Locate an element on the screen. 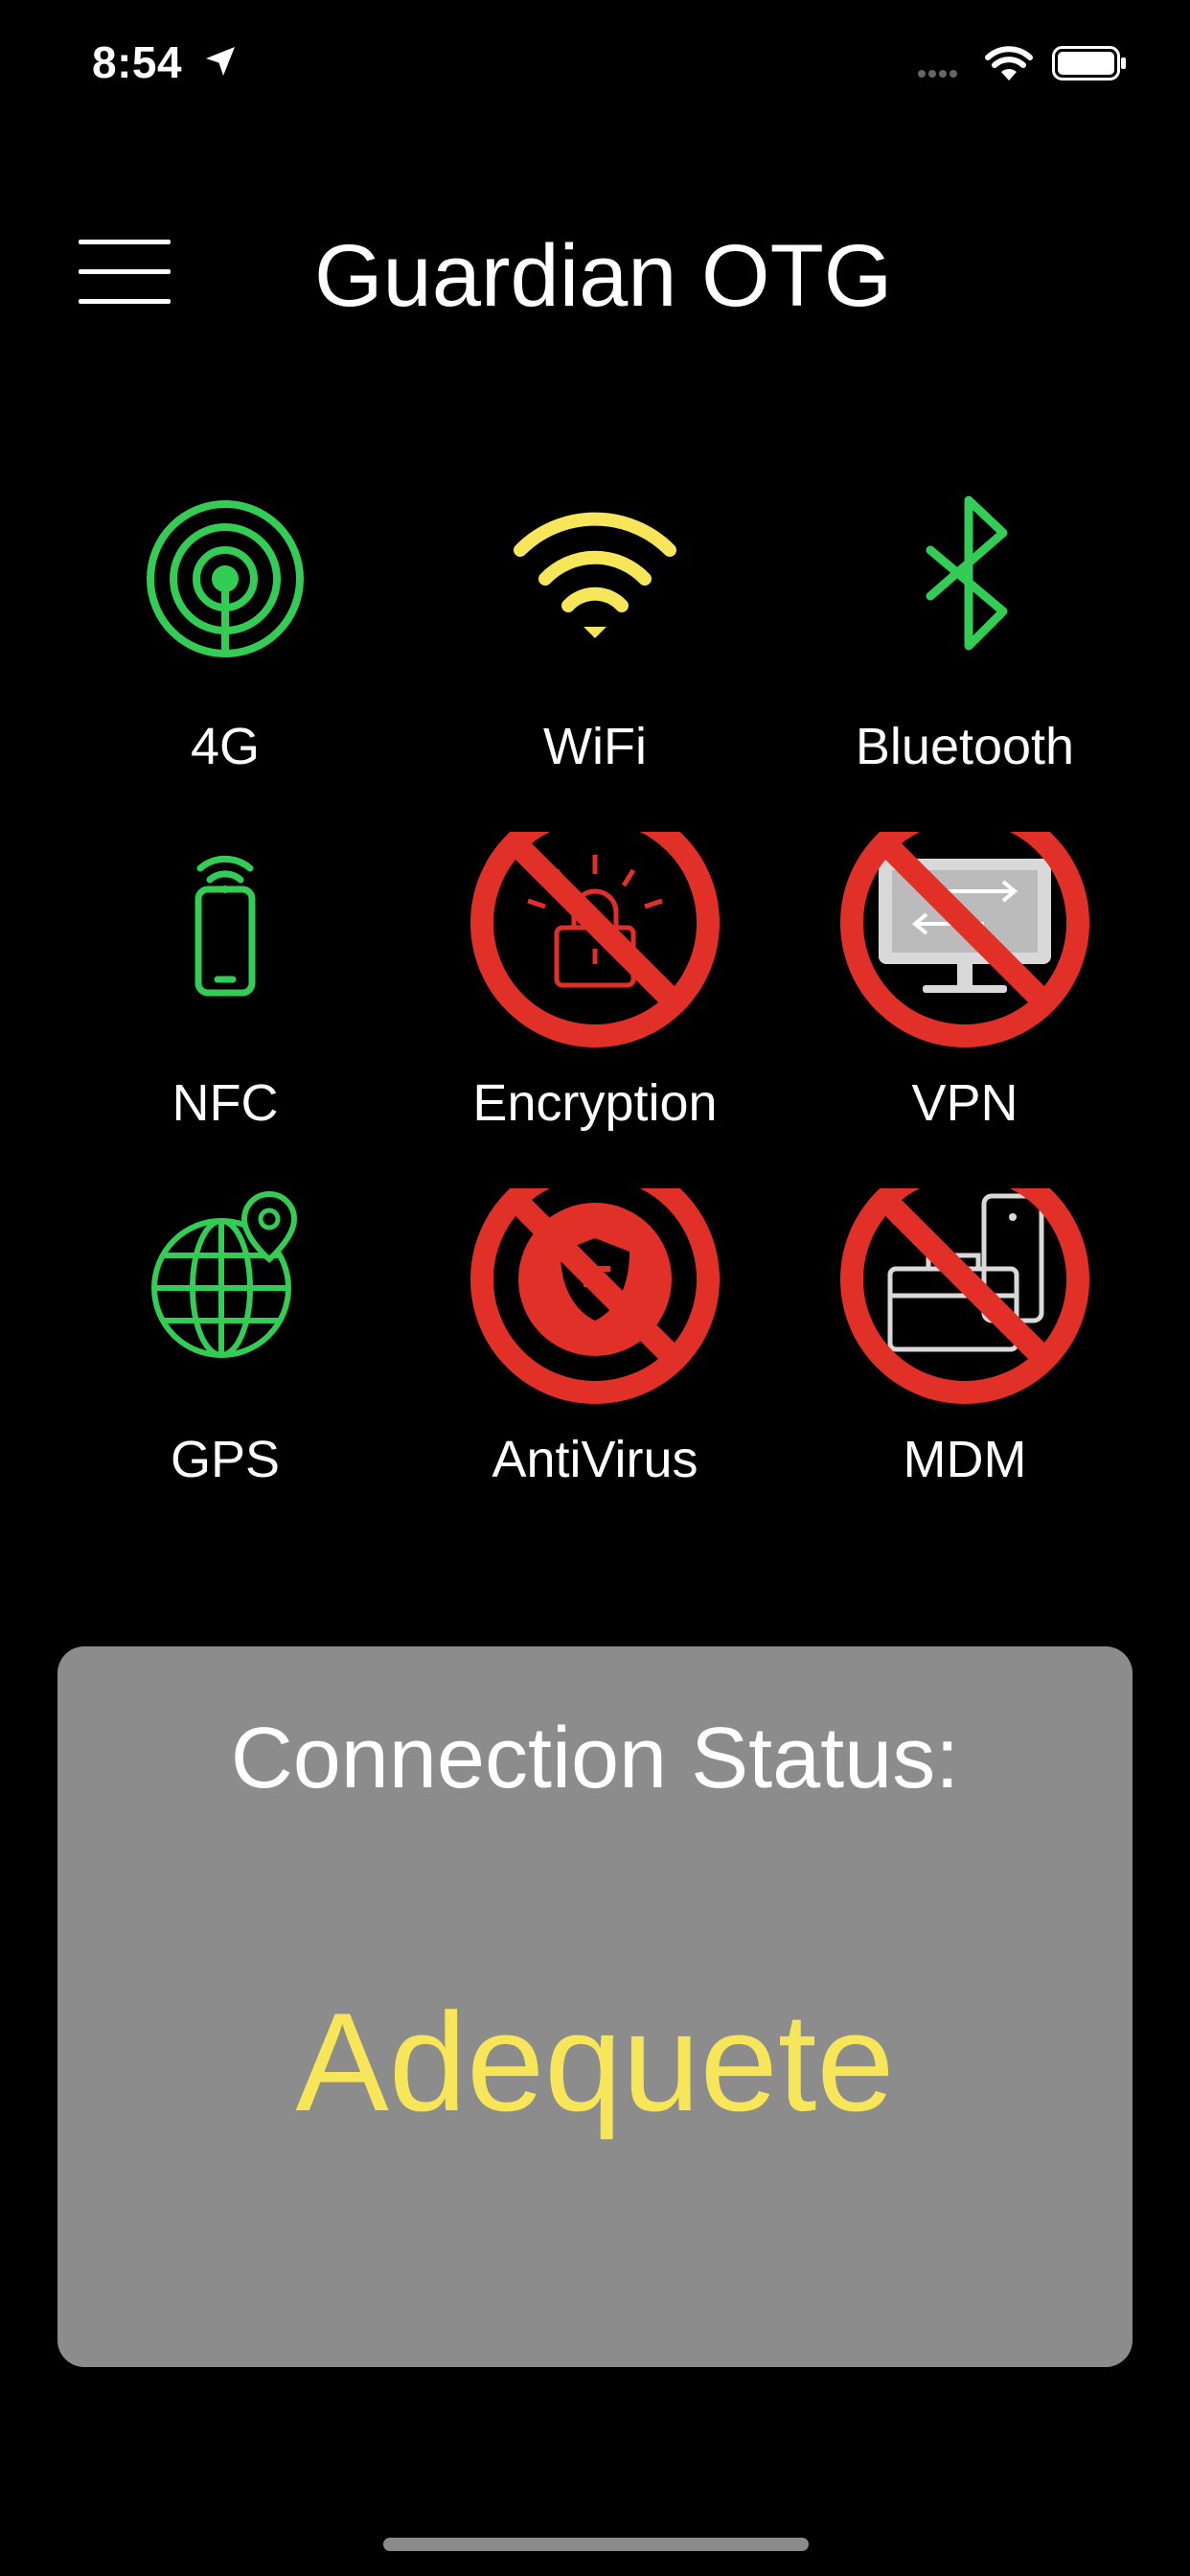  feature-tile-antivirus: AntiVirus is located at coordinates (595, 1351).